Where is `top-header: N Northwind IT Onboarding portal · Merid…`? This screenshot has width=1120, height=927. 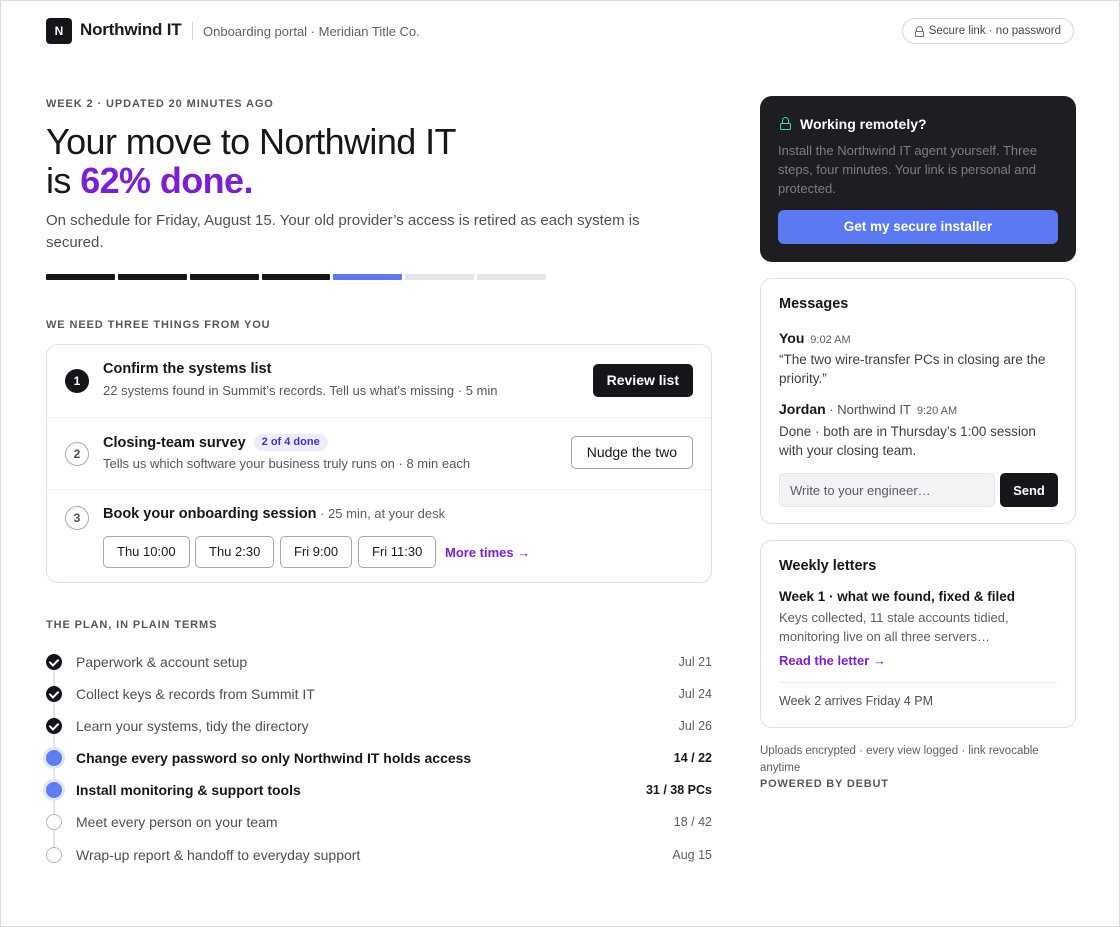 top-header: N Northwind IT Onboarding portal · Merid… is located at coordinates (560, 31).